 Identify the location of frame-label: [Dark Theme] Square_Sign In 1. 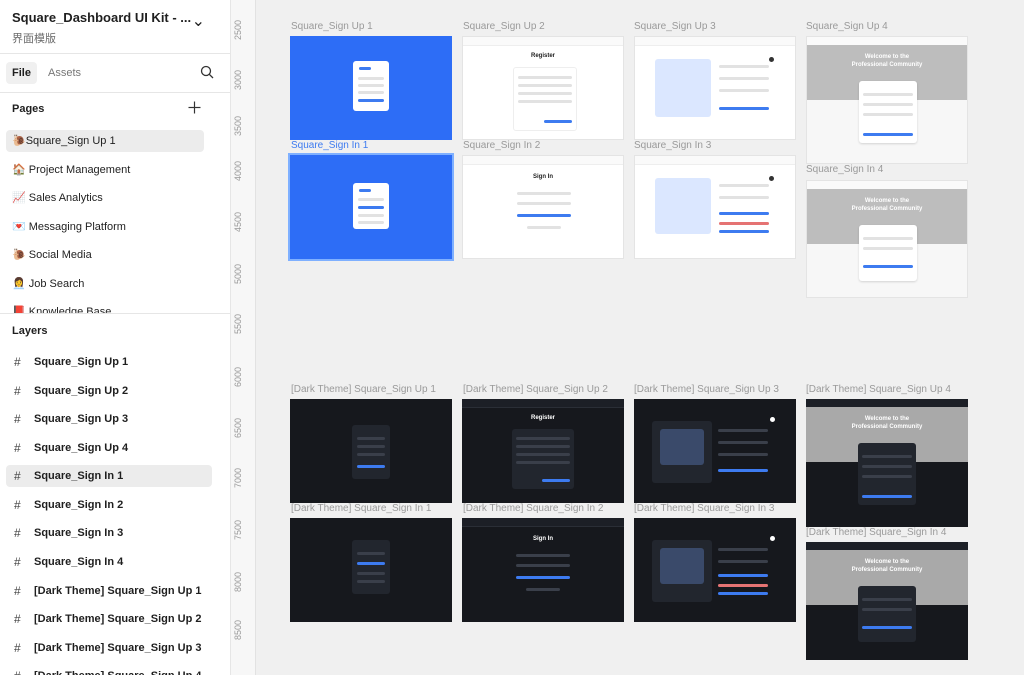
(361, 508).